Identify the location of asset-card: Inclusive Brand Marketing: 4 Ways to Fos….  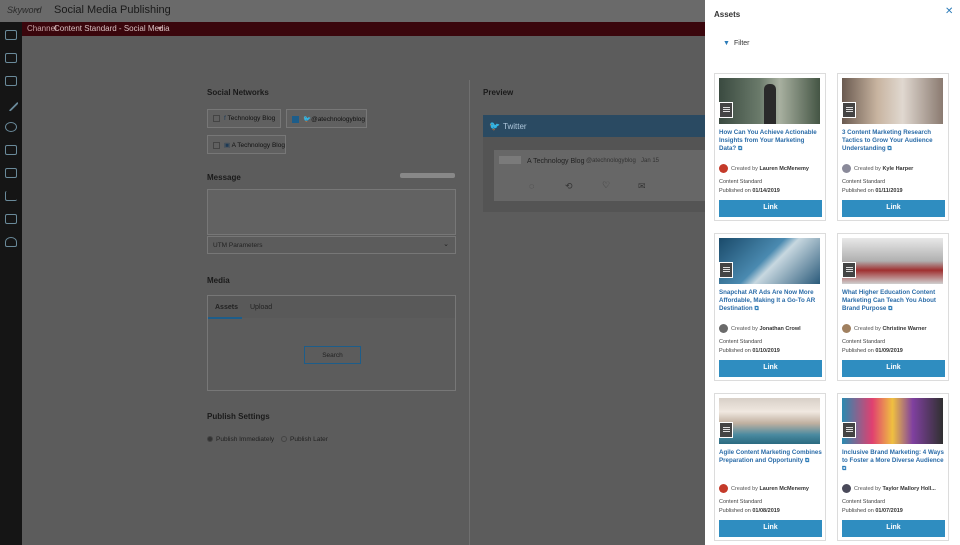
(893, 467).